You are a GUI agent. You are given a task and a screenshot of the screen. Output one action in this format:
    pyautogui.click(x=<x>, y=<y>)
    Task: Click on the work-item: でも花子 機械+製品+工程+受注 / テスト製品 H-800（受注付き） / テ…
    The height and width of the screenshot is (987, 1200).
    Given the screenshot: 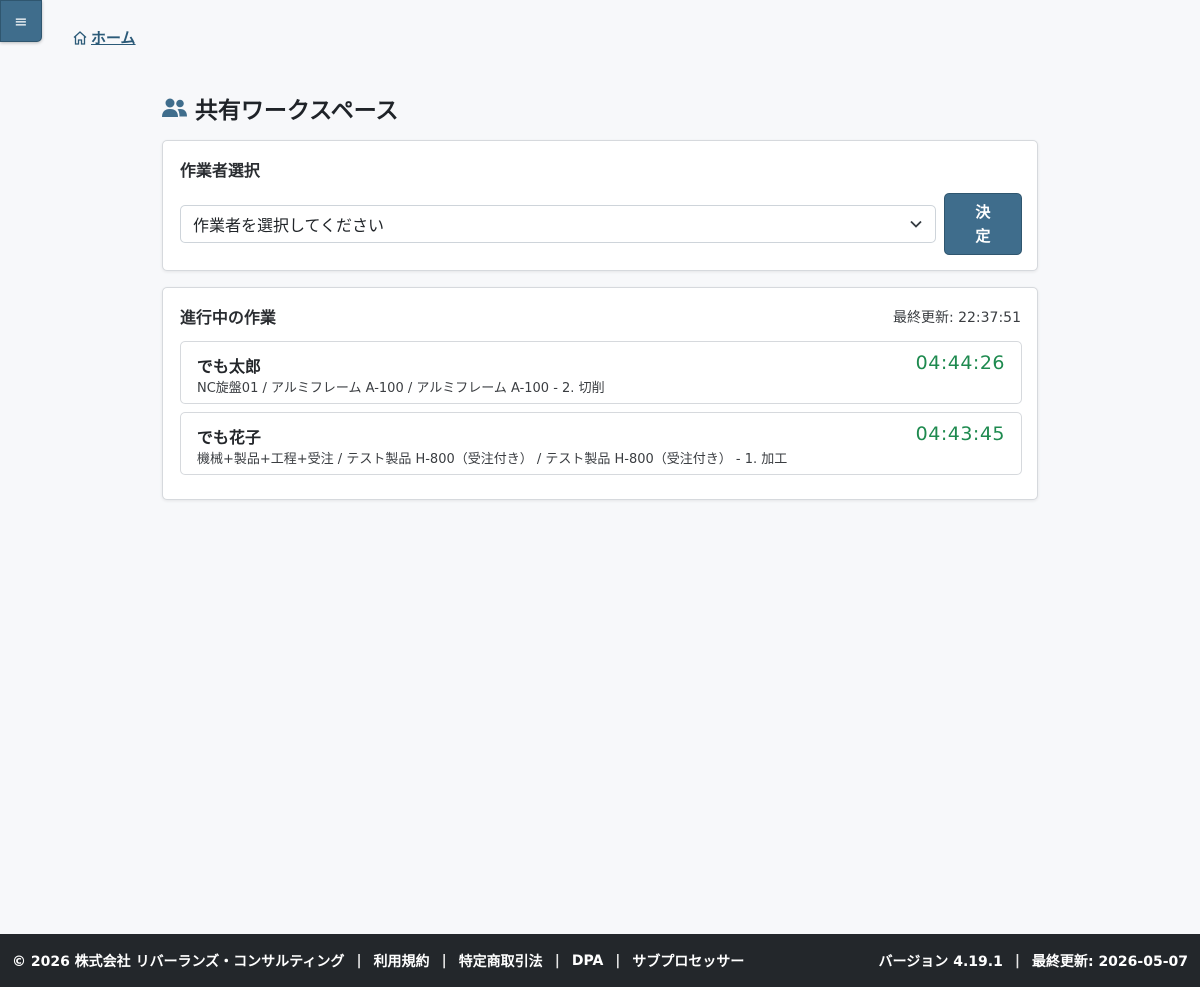 What is the action you would take?
    pyautogui.click(x=601, y=443)
    